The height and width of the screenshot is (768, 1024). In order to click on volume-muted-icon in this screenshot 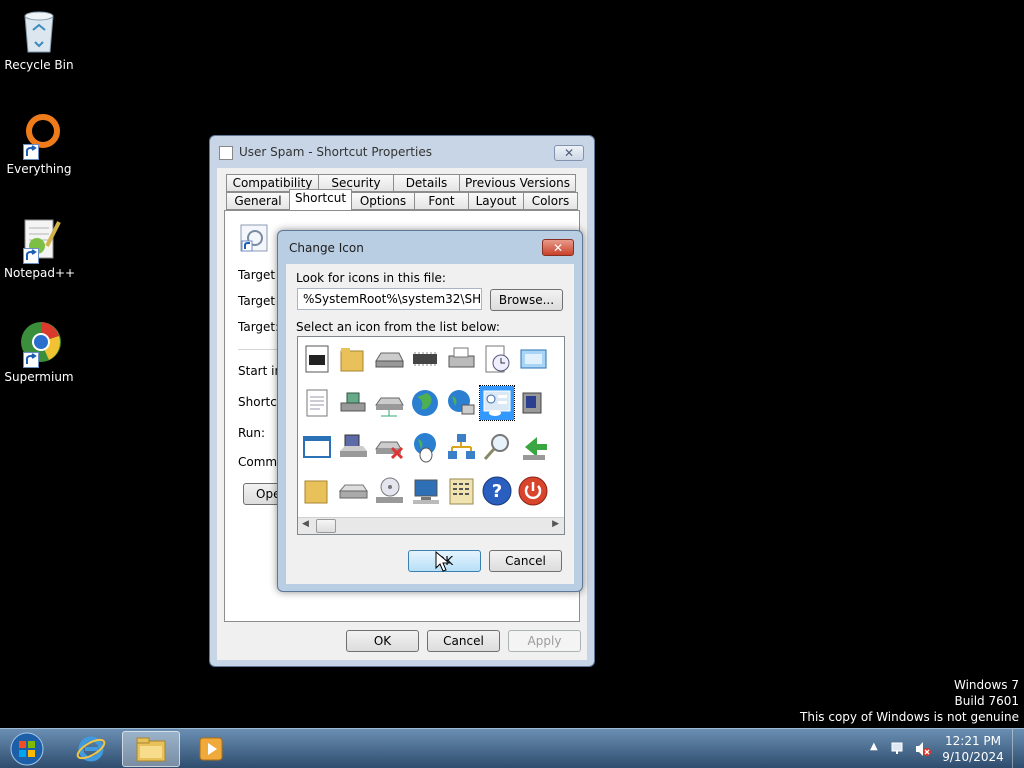, I will do `click(923, 749)`.